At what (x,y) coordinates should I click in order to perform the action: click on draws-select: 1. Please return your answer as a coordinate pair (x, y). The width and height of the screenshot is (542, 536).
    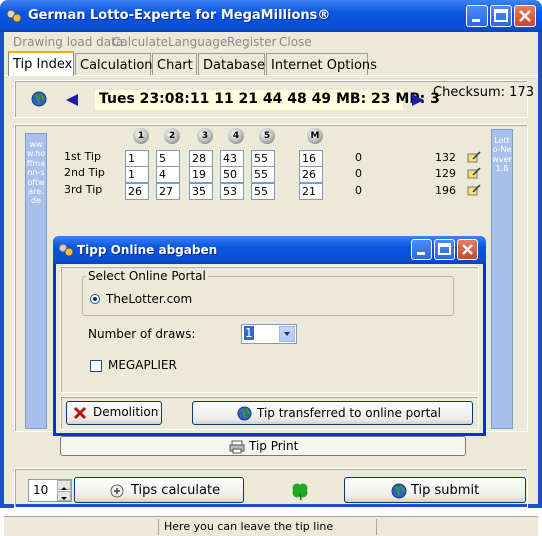
    Looking at the image, I should click on (269, 334).